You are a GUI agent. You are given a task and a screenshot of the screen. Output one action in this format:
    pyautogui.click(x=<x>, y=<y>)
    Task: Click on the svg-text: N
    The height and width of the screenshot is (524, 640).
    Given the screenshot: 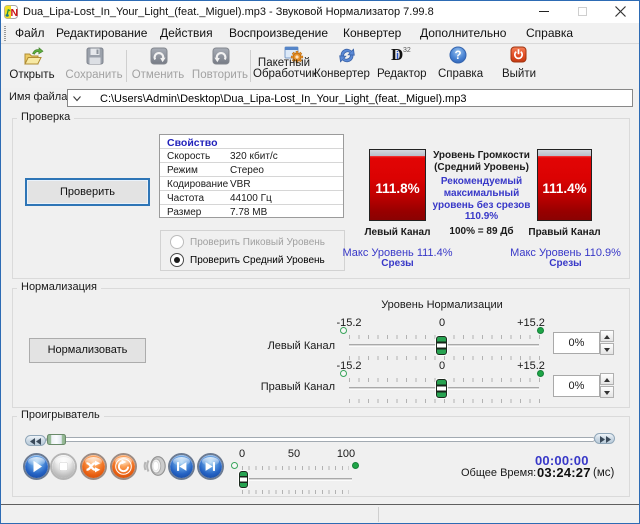 What is the action you would take?
    pyautogui.click(x=14, y=13)
    